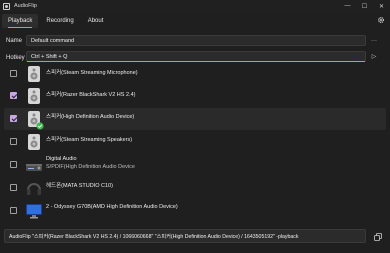 The height and width of the screenshot is (253, 390). What do you see at coordinates (40, 126) in the screenshot?
I see `default-check-icon` at bounding box center [40, 126].